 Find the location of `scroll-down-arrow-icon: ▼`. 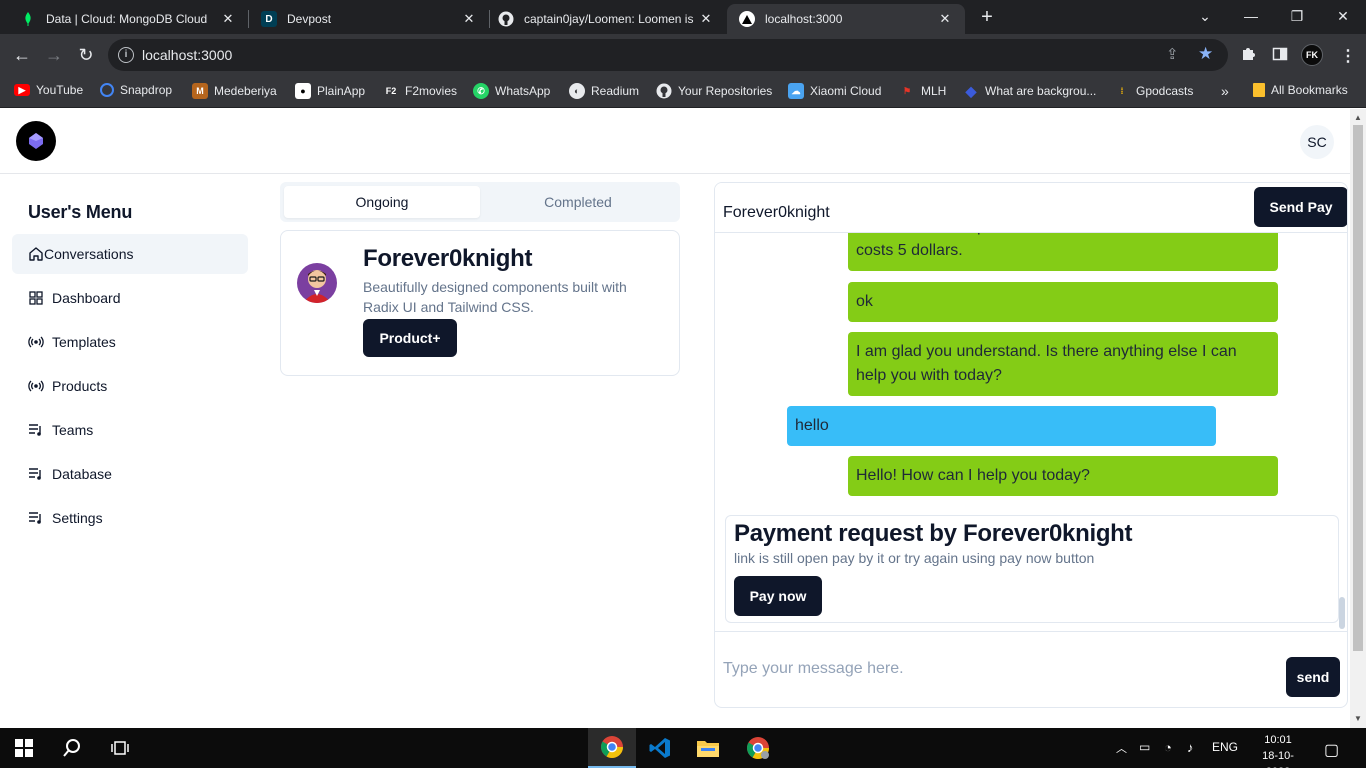

scroll-down-arrow-icon: ▼ is located at coordinates (1358, 718).